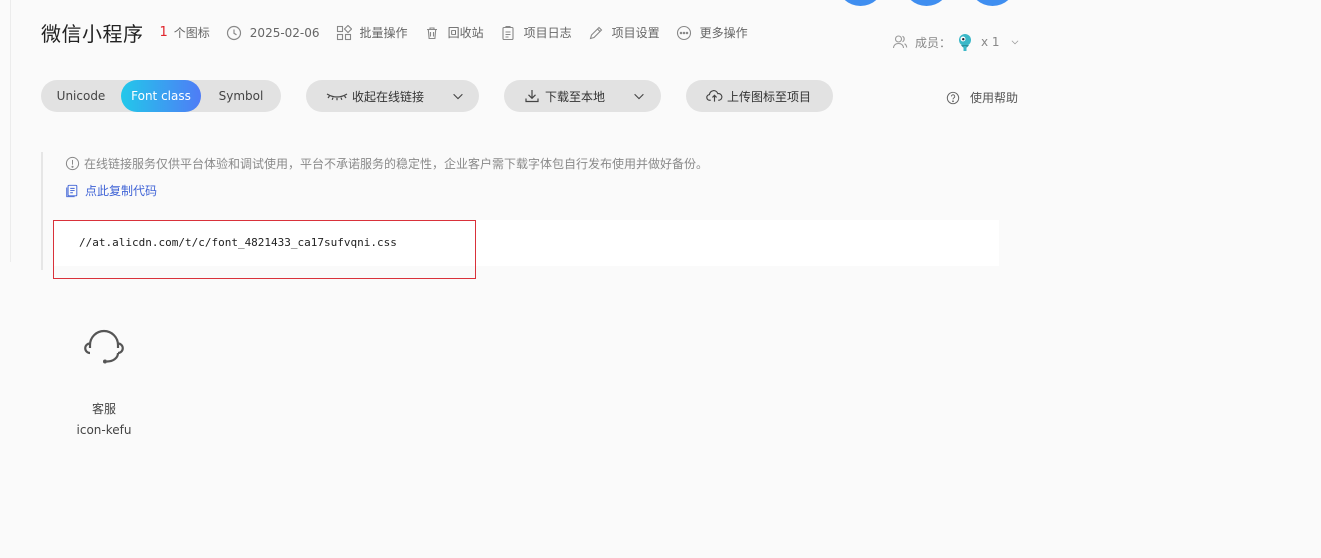 This screenshot has height=558, width=1321. I want to click on project-date-text: 2025-02-06, so click(284, 32).